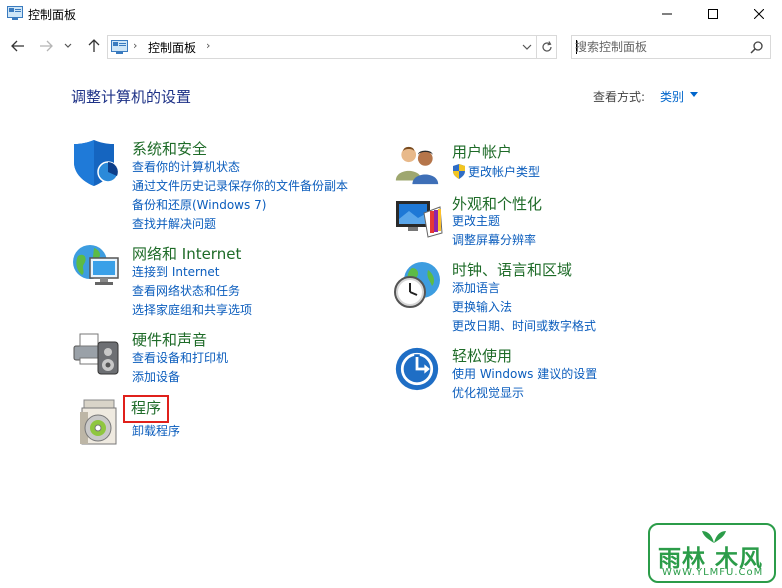 The width and height of the screenshot is (782, 588). I want to click on category-title-clock-region: 时钟、语言和区域, so click(512, 269).